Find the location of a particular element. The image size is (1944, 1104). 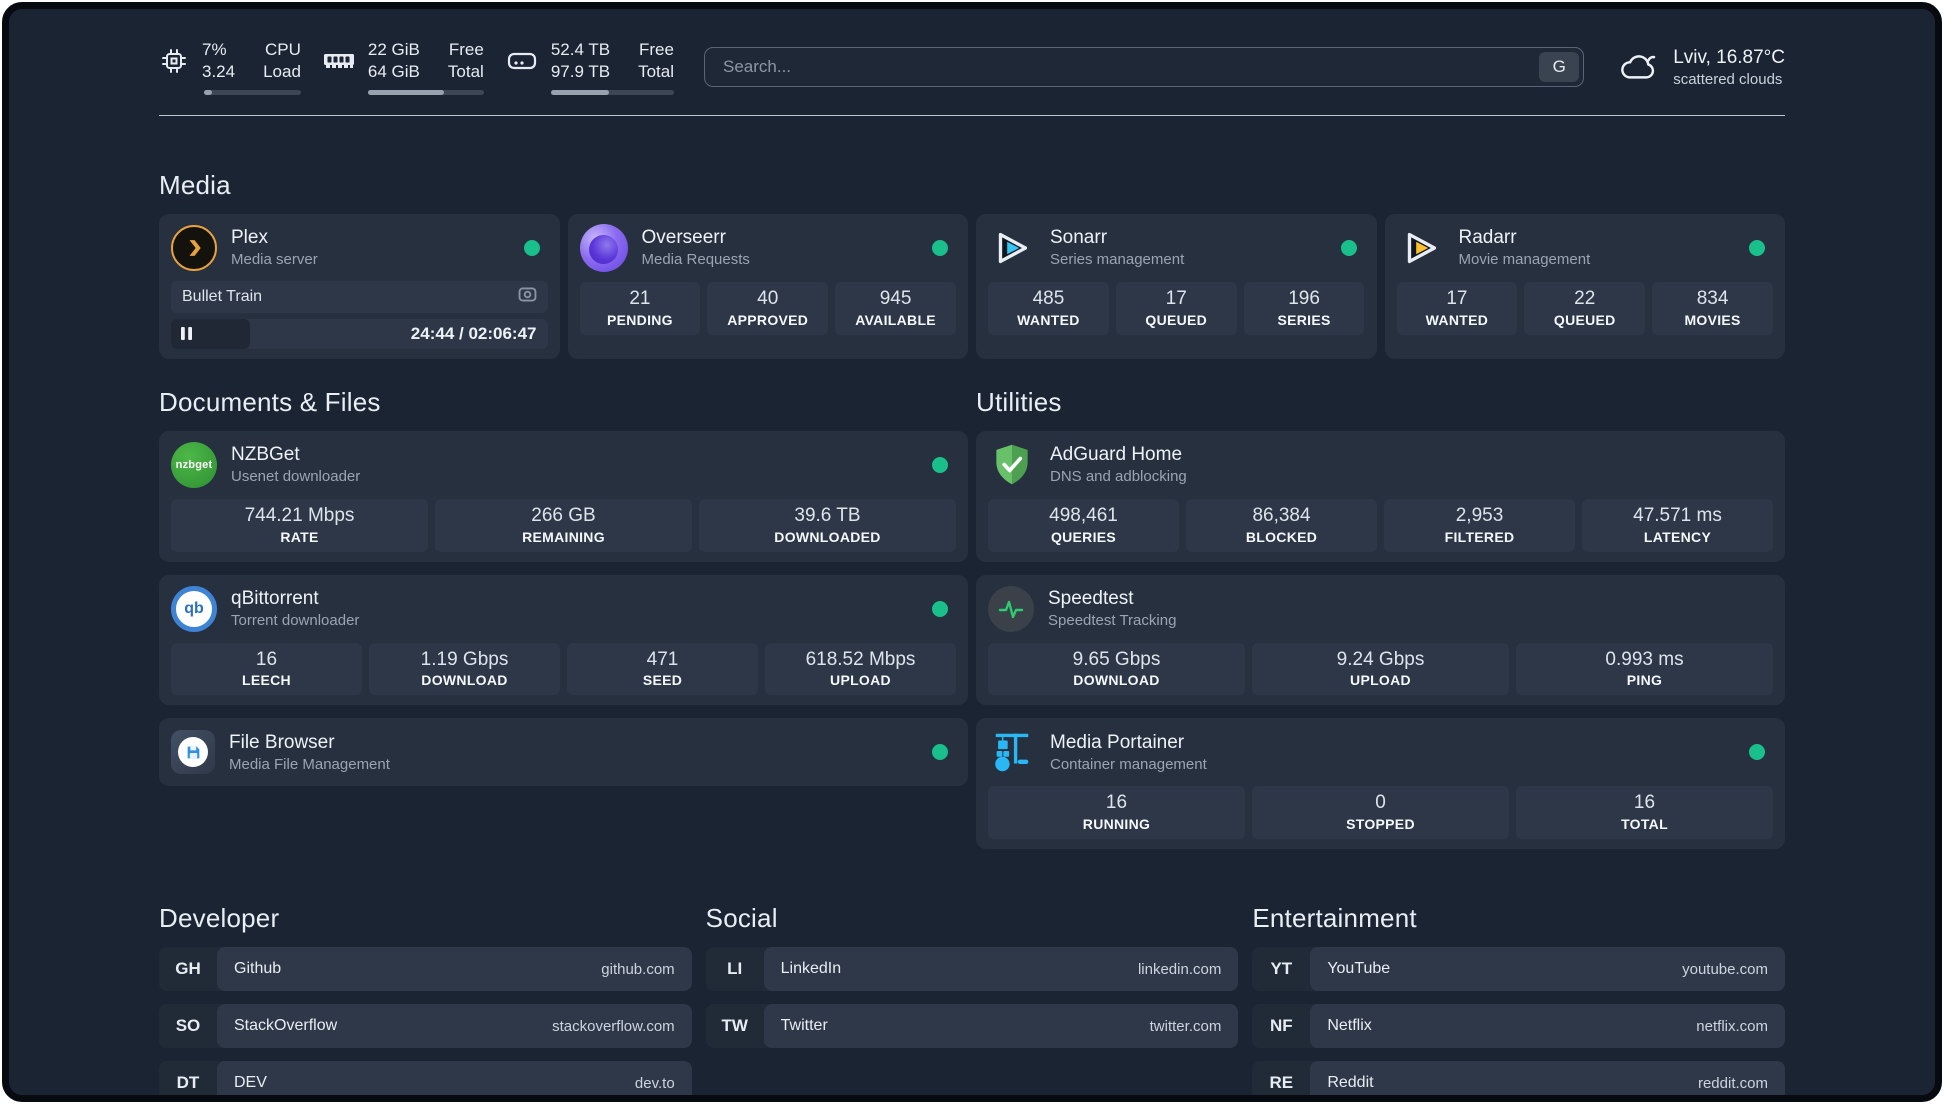

cpu-percent: 7% is located at coordinates (214, 49).